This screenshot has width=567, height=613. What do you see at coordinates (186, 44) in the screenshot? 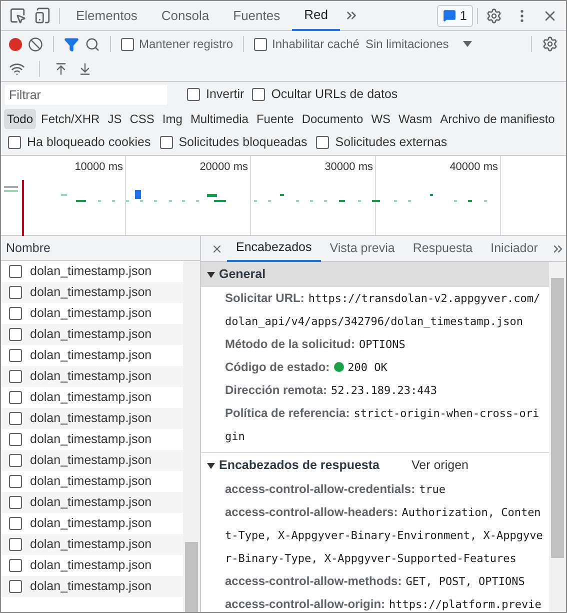
I see `checkbox-label: Mantener registro` at bounding box center [186, 44].